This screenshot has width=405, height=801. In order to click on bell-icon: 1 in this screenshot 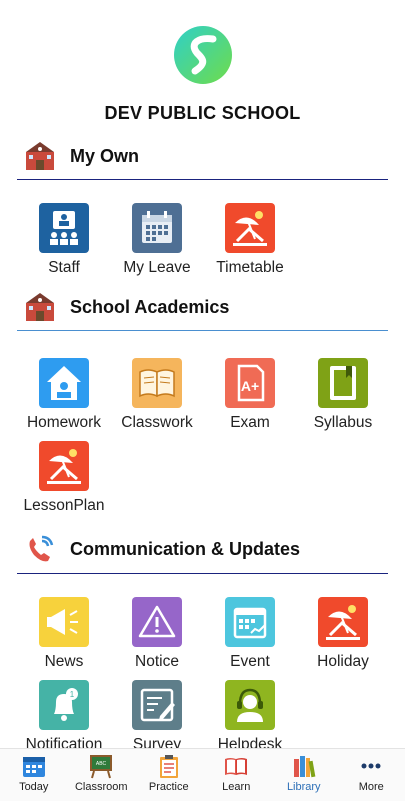, I will do `click(64, 705)`.